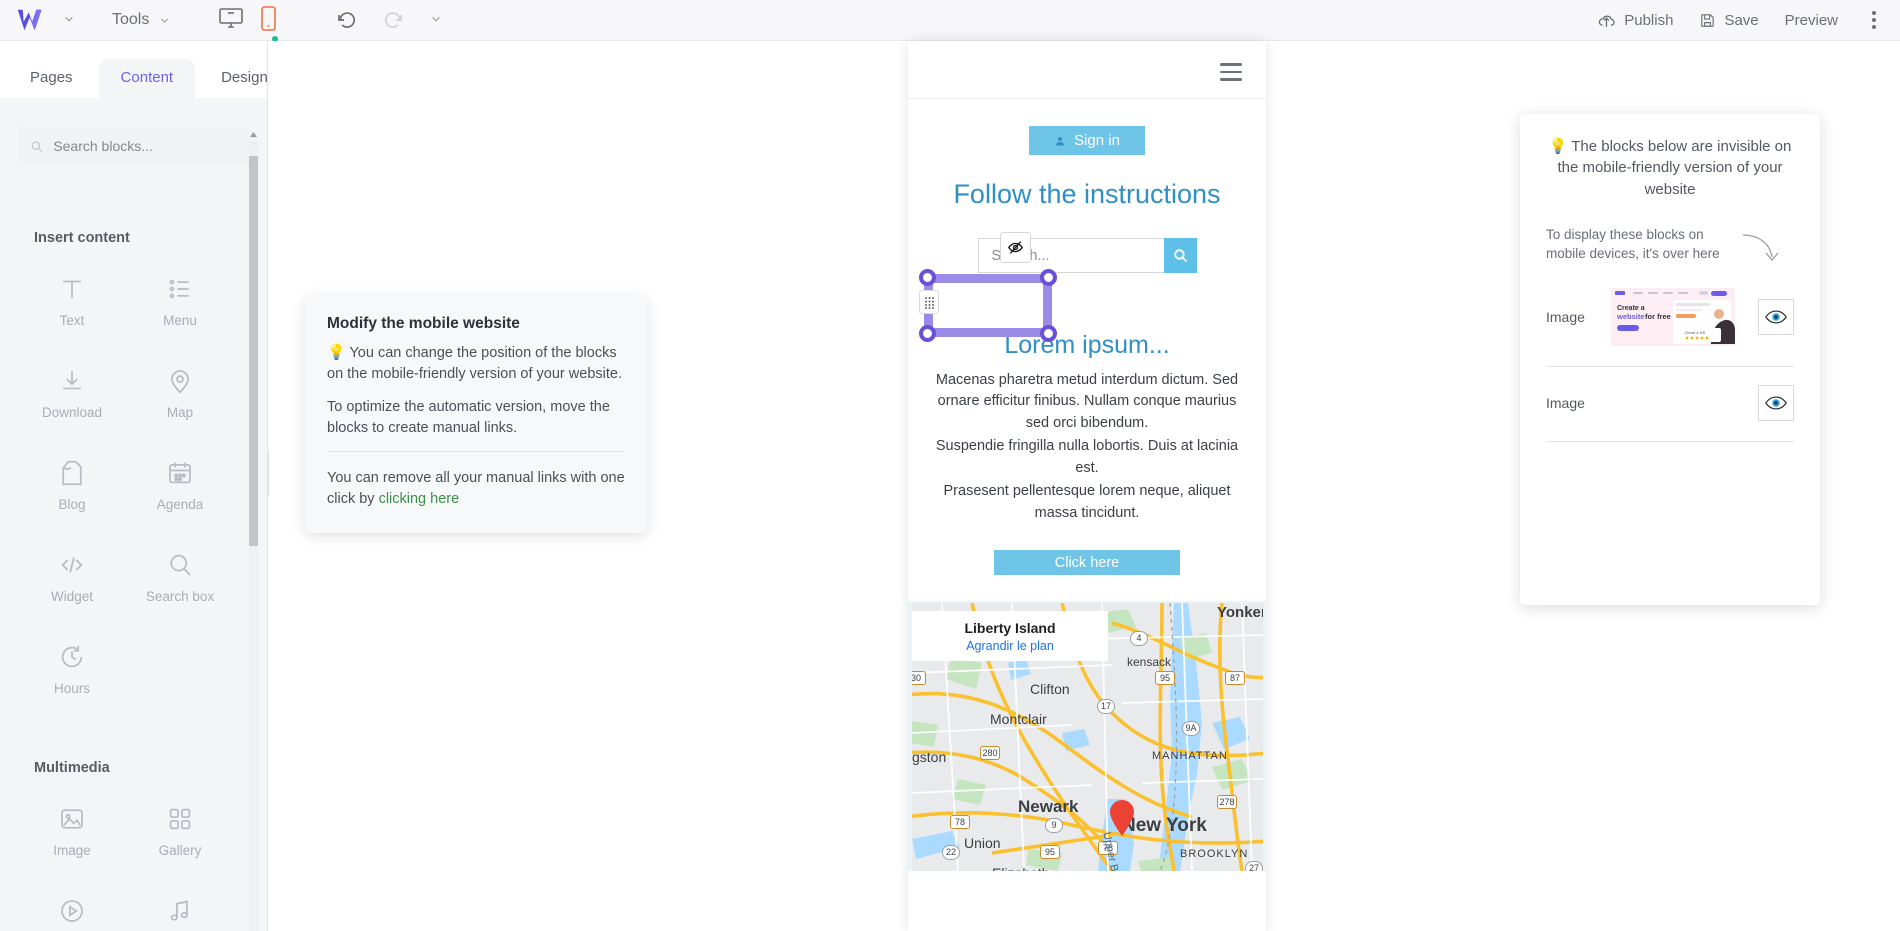 The image size is (1900, 931). Describe the element at coordinates (950, 21) in the screenshot. I see `top-toolbar: Tools Publish Save Preview` at that location.